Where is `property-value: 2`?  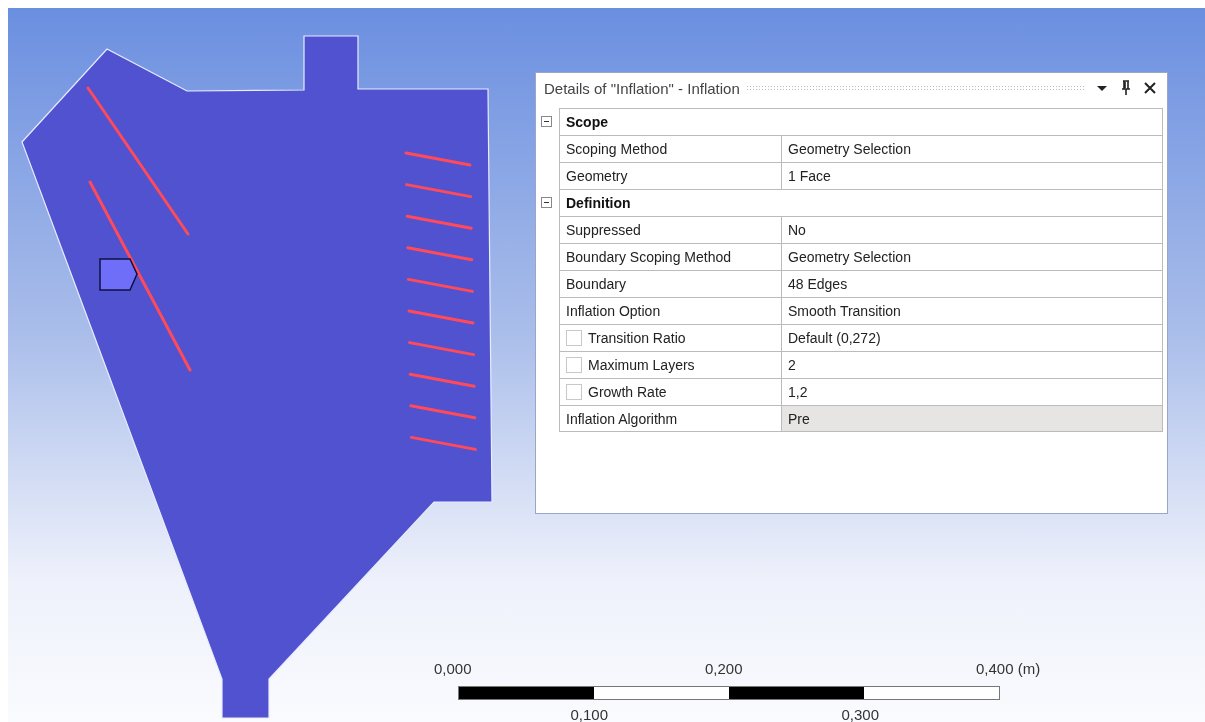 property-value: 2 is located at coordinates (972, 364).